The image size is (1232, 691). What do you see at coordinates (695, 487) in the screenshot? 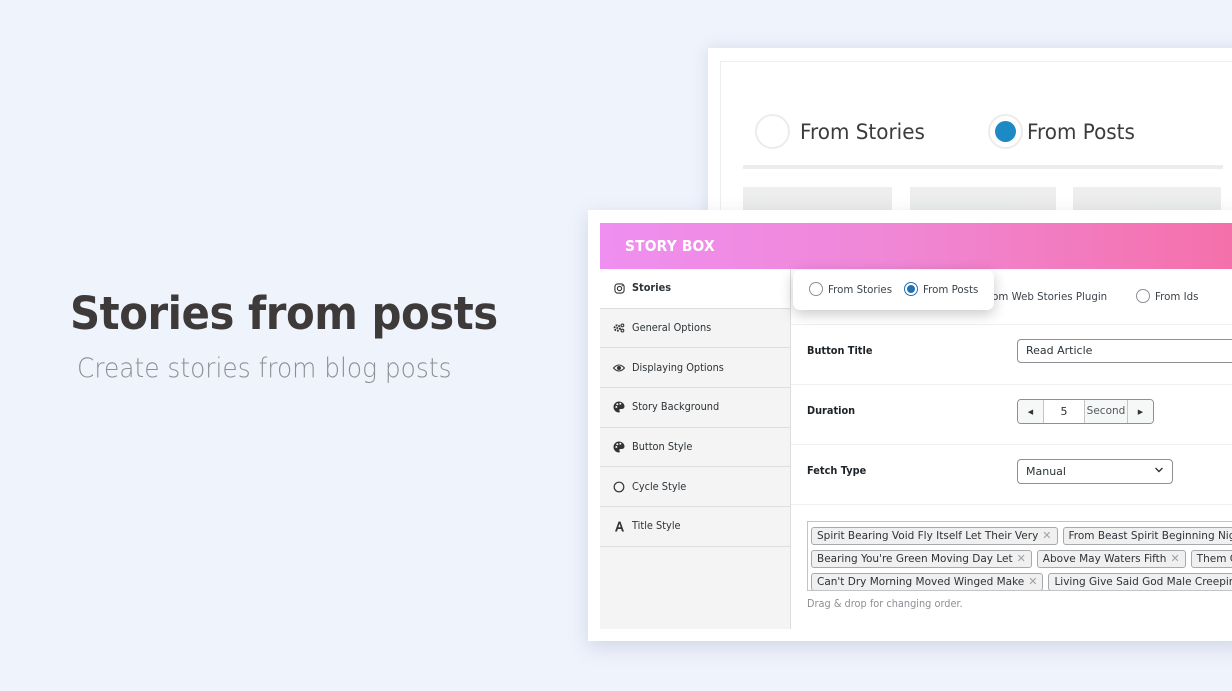
I see `sidebar-item-cycle-style: Cycle Style` at bounding box center [695, 487].